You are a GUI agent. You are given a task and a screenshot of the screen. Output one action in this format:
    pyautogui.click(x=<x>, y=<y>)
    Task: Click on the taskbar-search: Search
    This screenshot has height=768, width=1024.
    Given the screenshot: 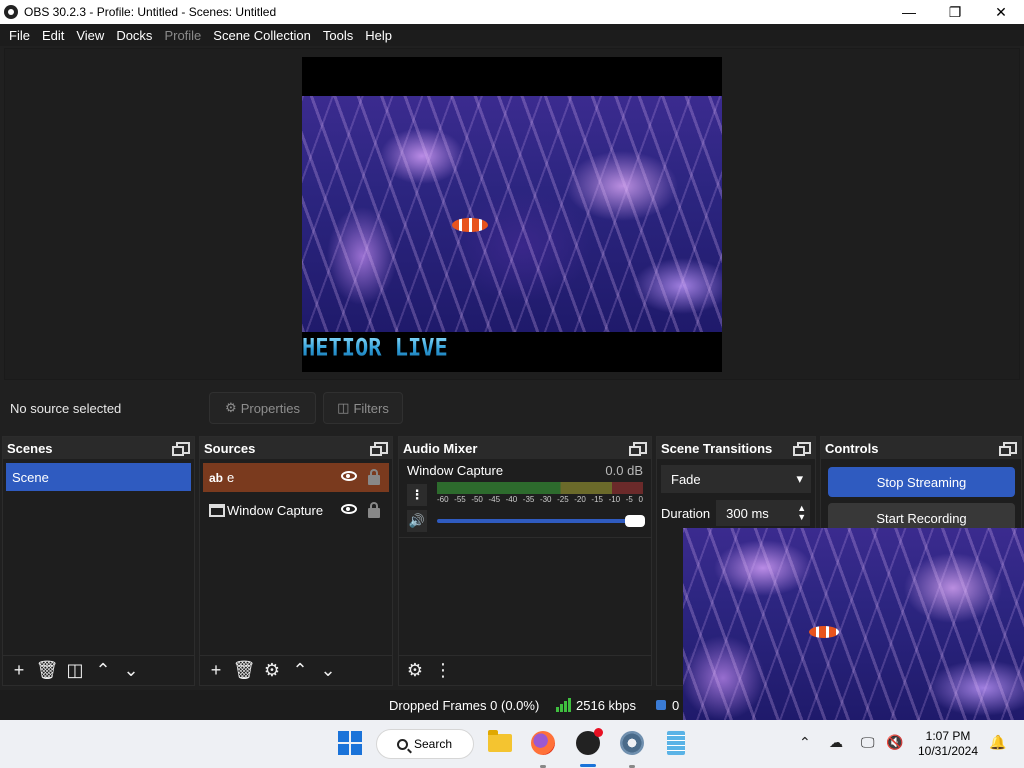 What is the action you would take?
    pyautogui.click(x=425, y=744)
    